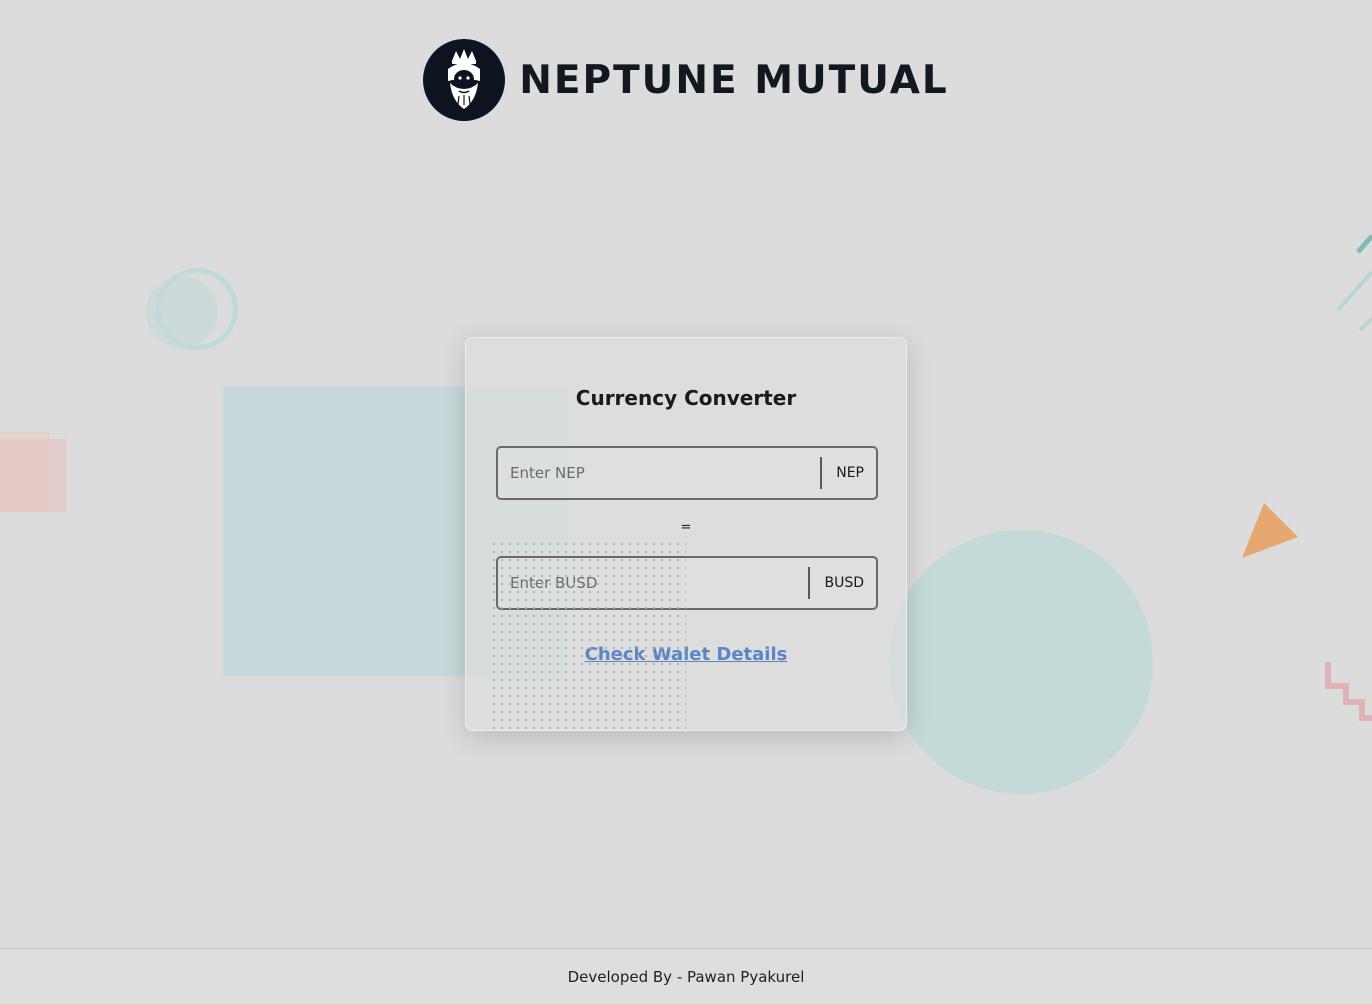 This screenshot has height=1004, width=1372. I want to click on footer: Developed By - Pawan Pyakurel, so click(686, 976).